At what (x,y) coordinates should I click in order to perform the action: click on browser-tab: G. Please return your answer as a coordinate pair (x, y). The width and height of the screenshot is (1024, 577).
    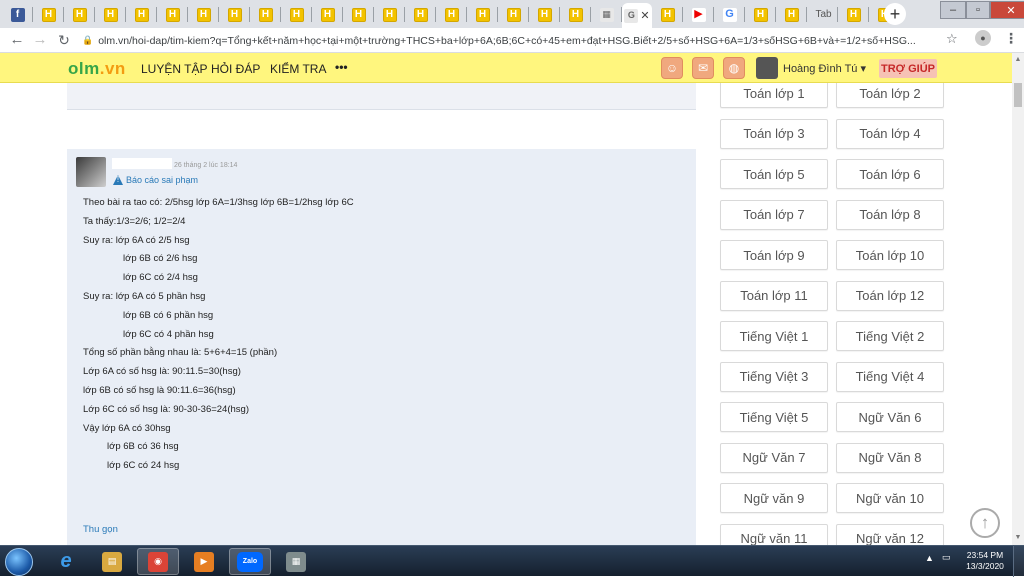
    Looking at the image, I should click on (729, 14).